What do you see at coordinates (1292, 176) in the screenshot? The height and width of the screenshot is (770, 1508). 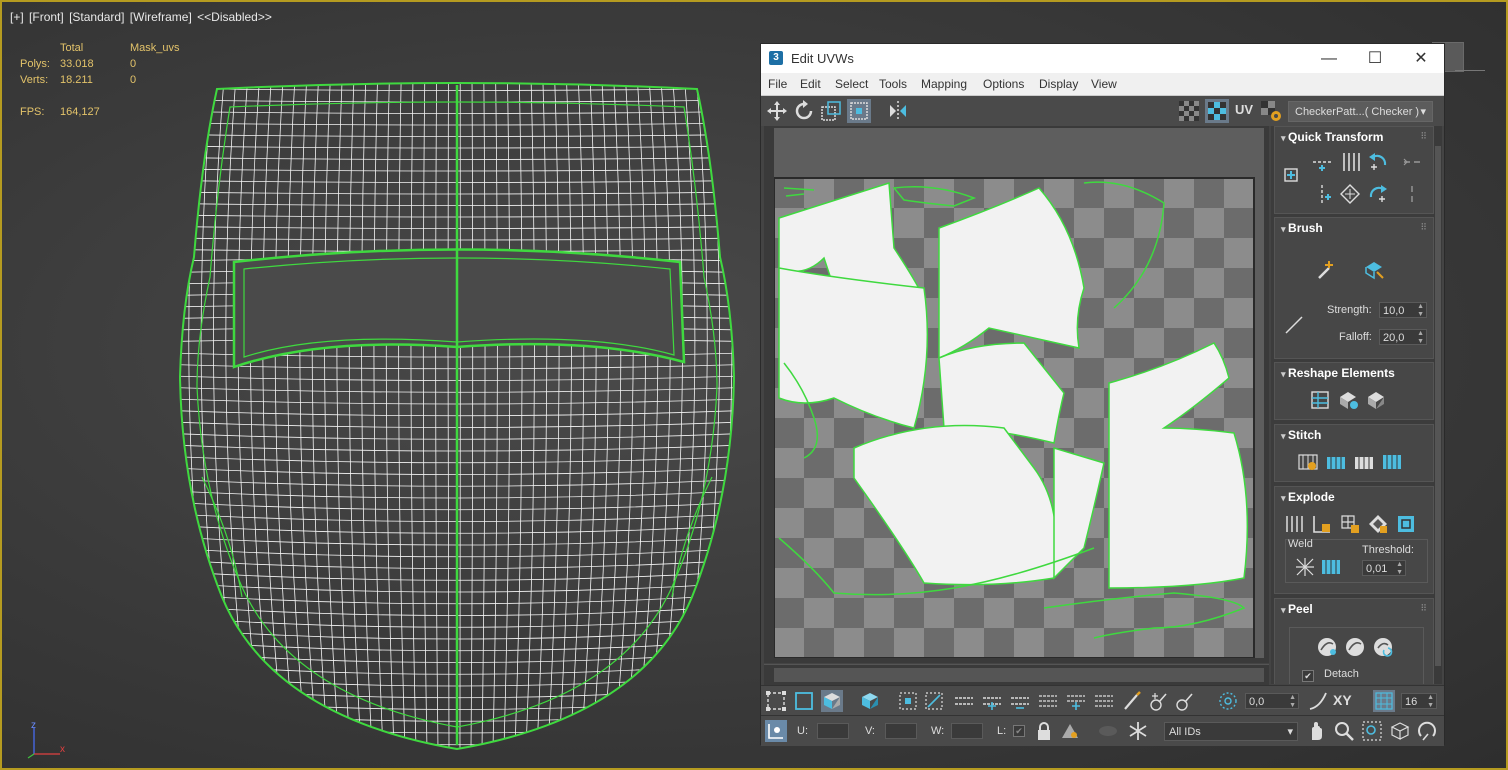 I see `set-pivot-icon` at bounding box center [1292, 176].